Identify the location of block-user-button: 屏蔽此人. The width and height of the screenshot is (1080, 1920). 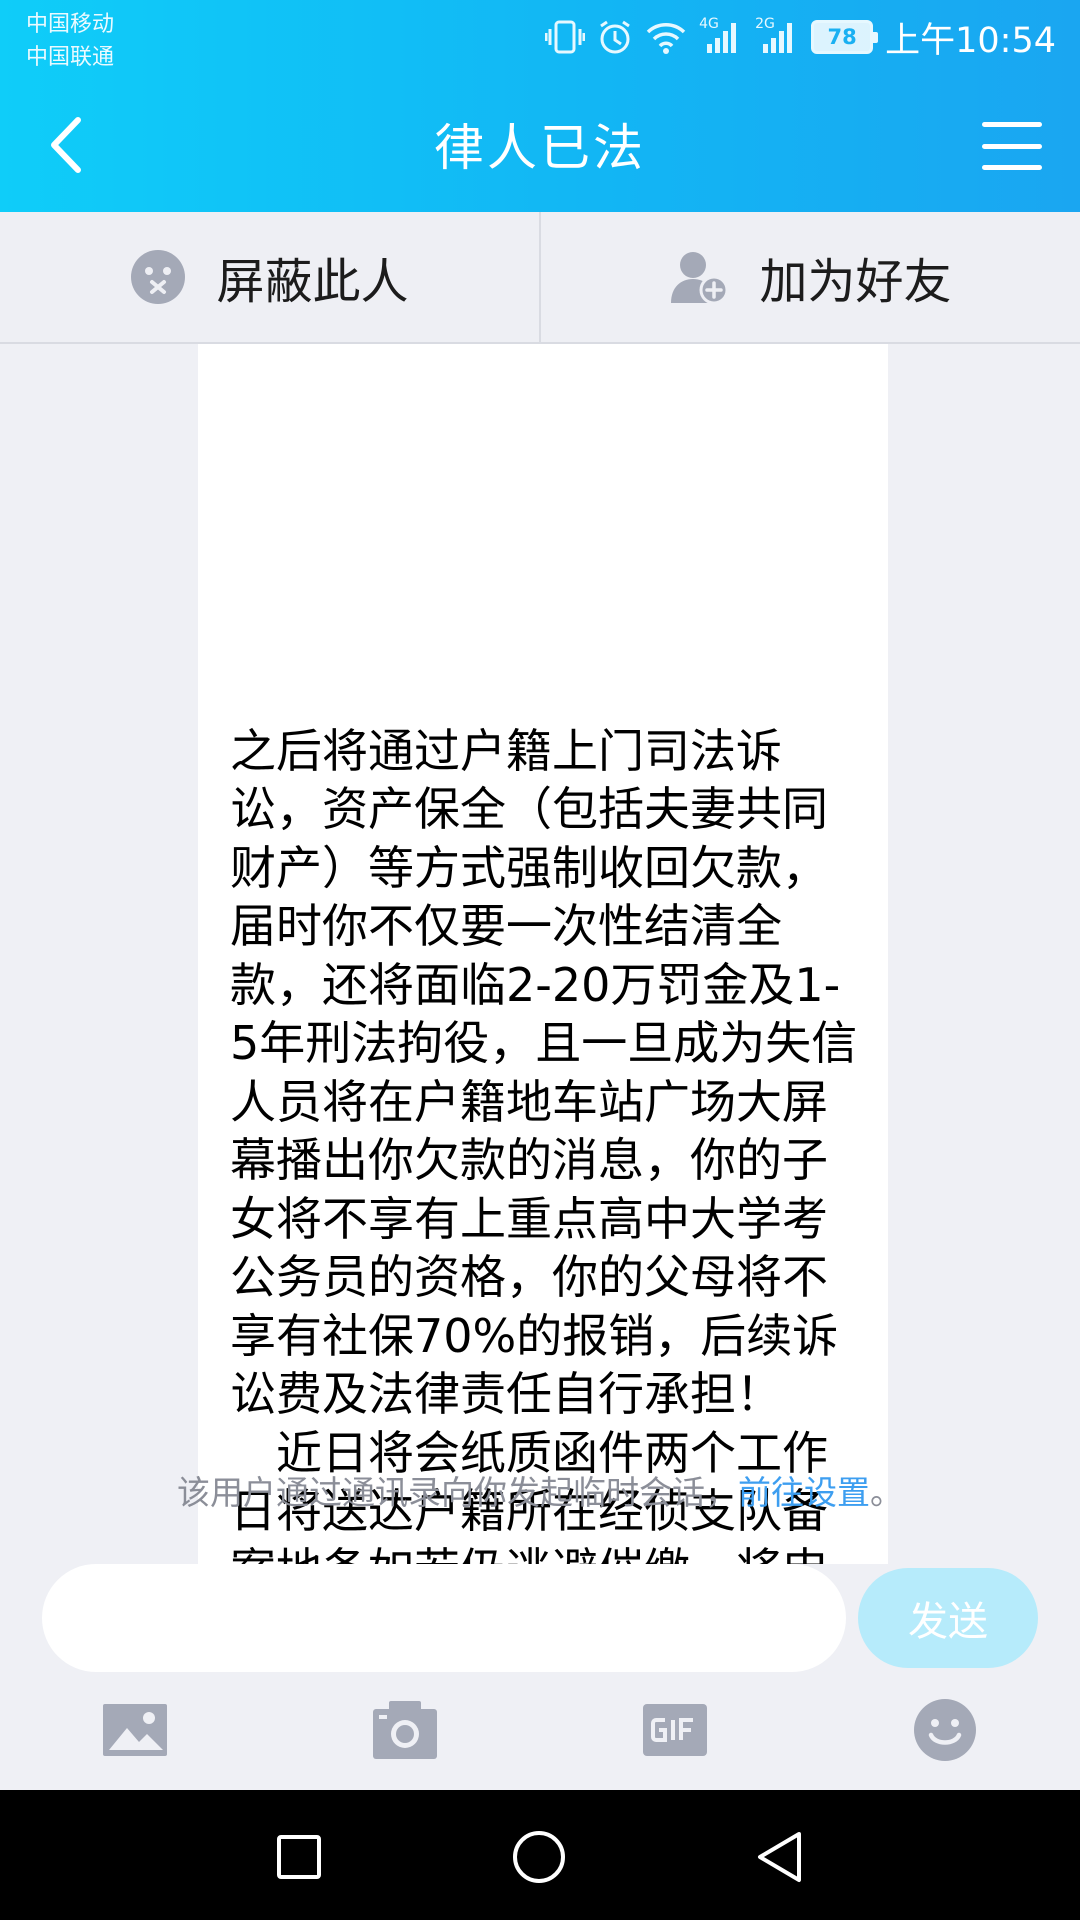
(269, 277).